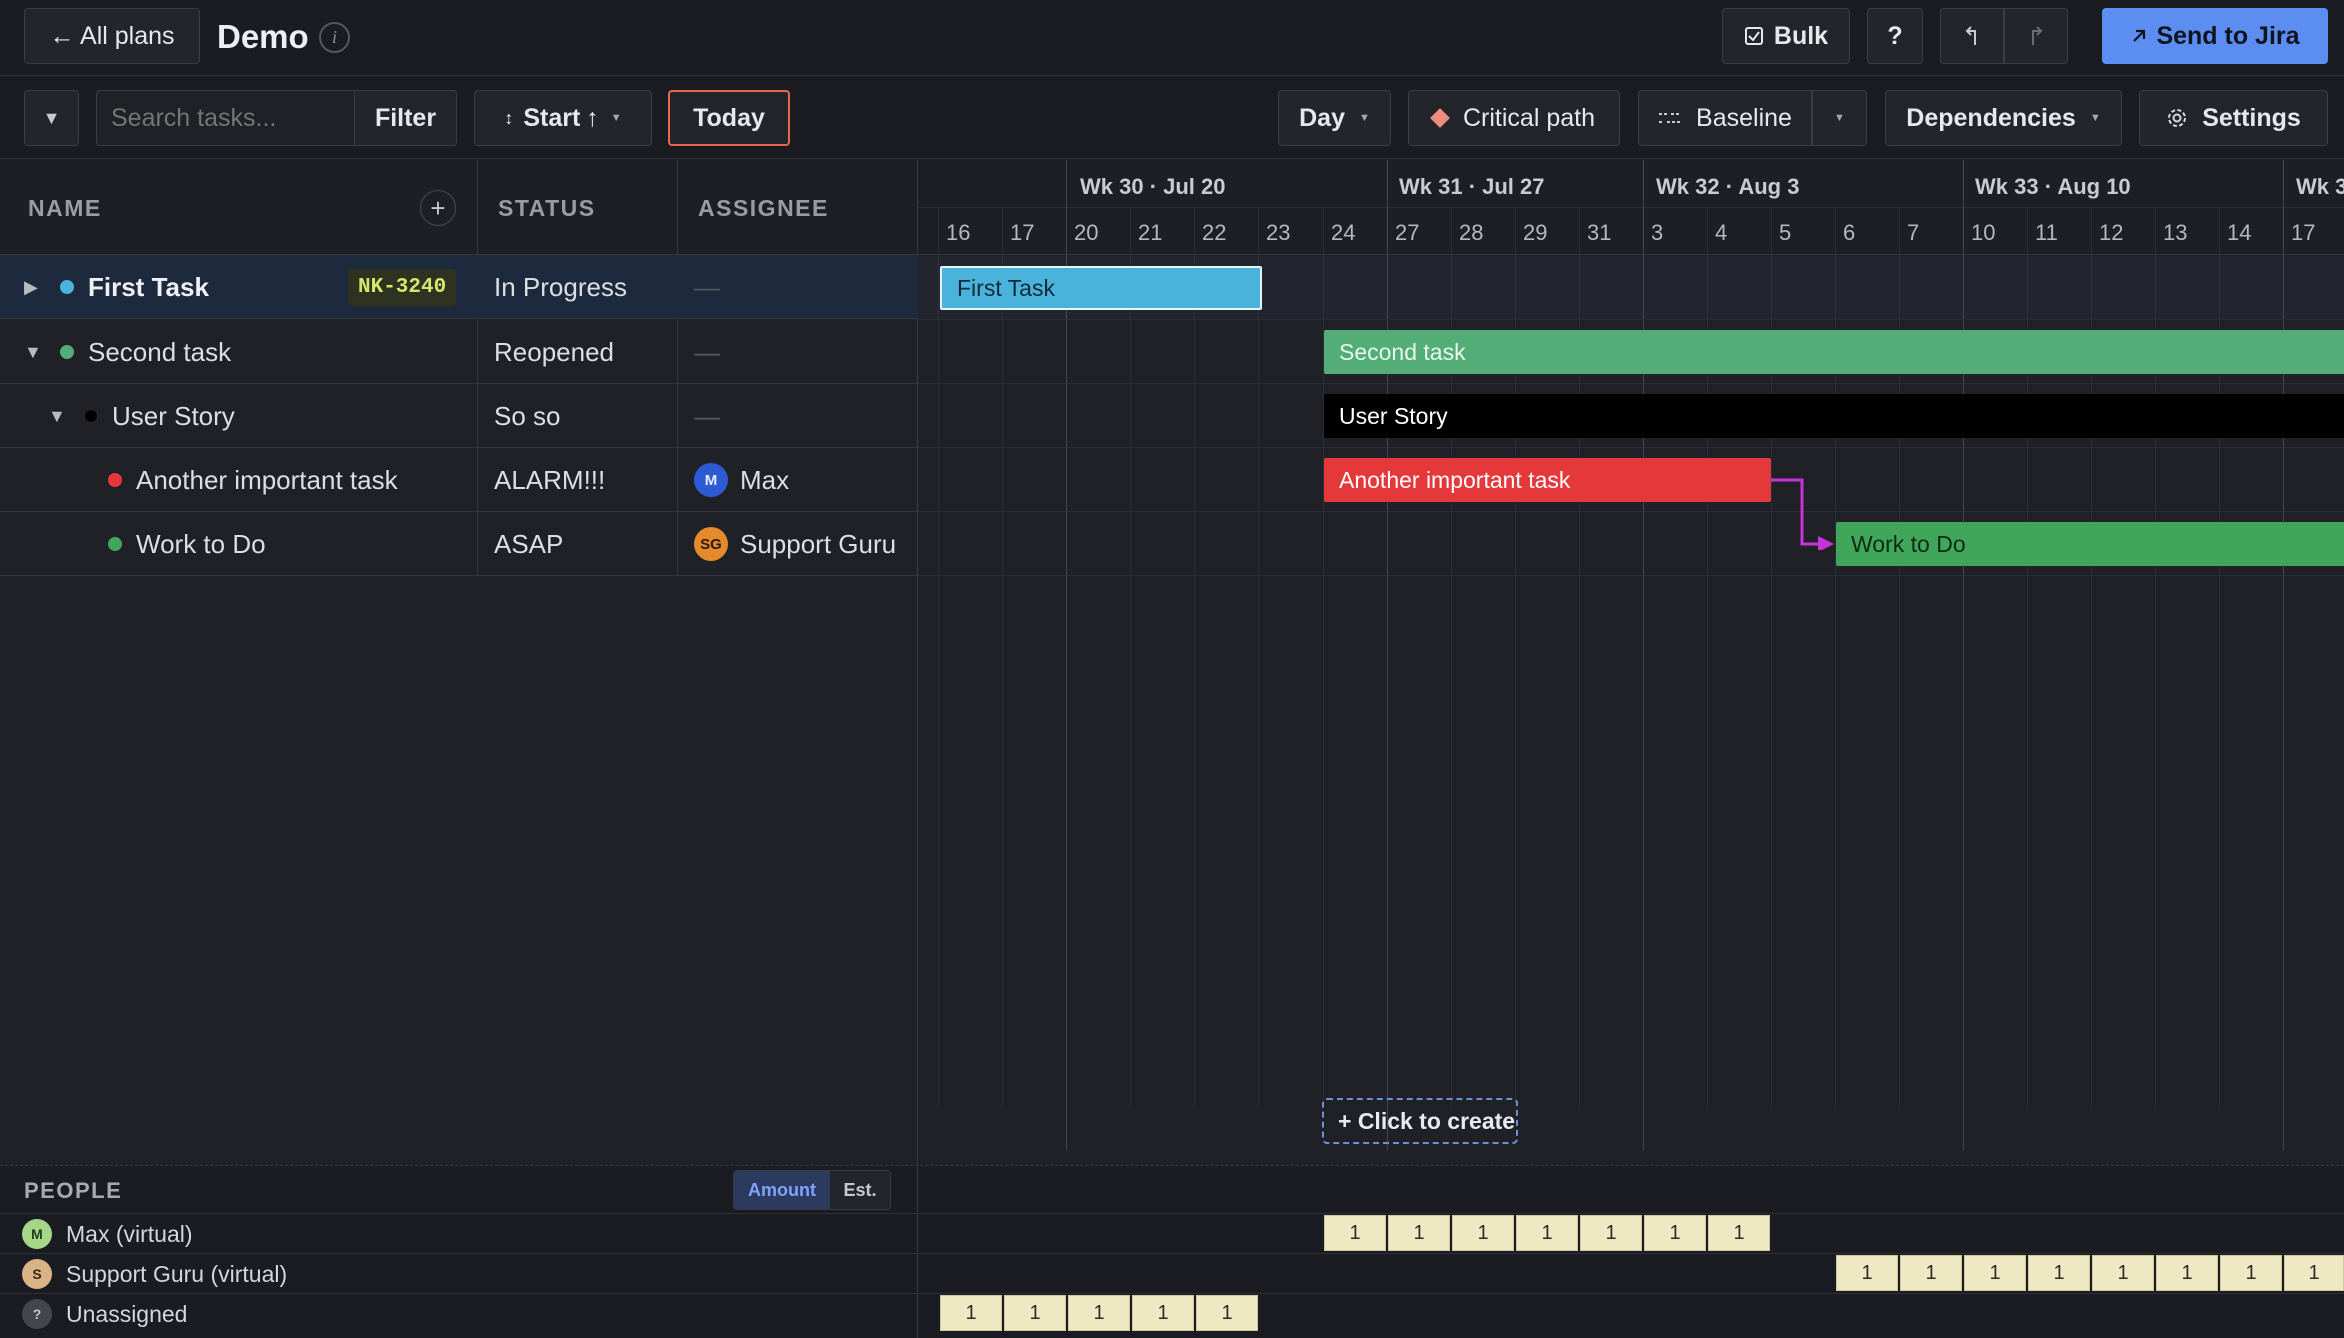 This screenshot has height=1338, width=2344. What do you see at coordinates (459, 480) in the screenshot?
I see `task-row: Another important task ALARM!!! M Max` at bounding box center [459, 480].